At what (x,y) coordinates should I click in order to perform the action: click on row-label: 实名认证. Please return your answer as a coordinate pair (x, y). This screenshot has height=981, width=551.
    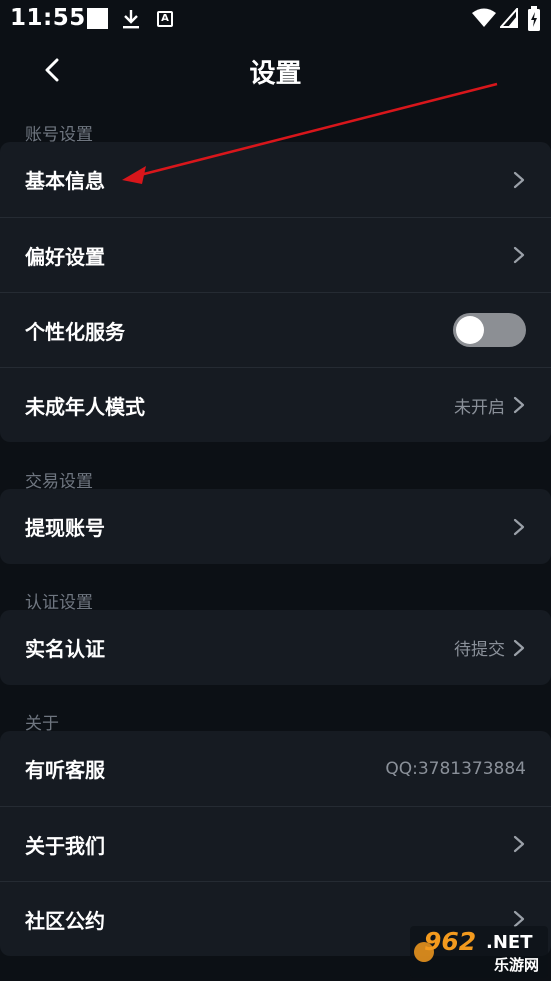
    Looking at the image, I should click on (65, 649).